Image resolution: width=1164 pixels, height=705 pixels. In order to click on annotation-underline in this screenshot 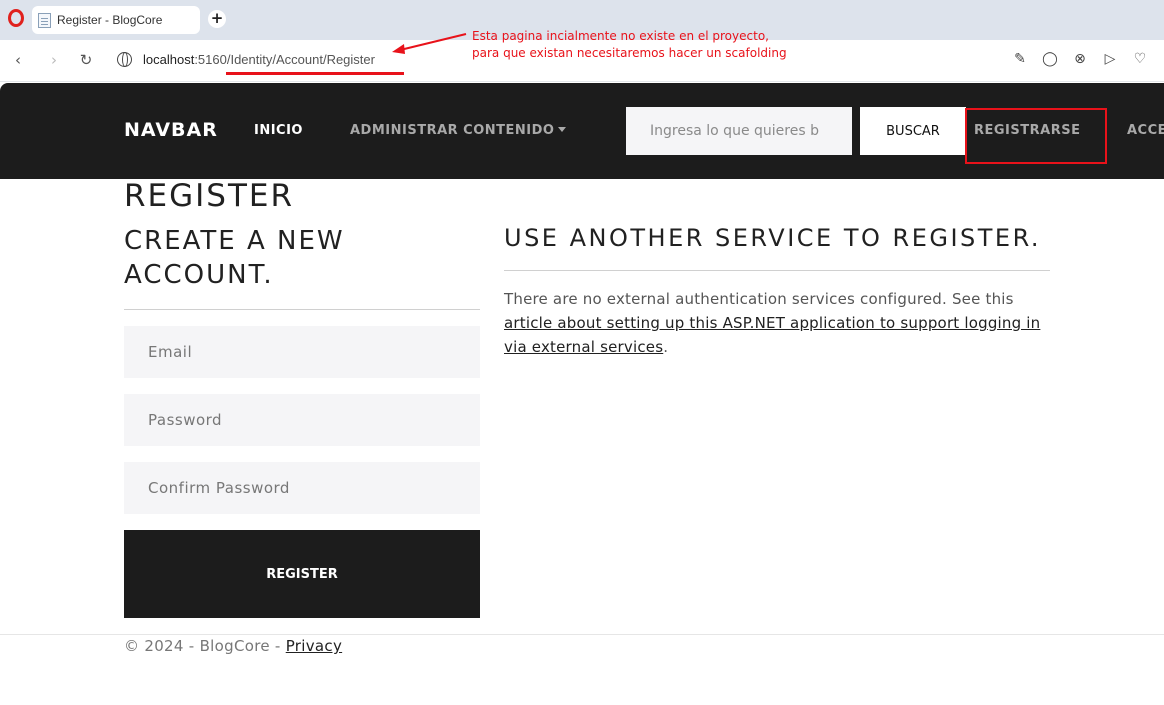, I will do `click(315, 73)`.